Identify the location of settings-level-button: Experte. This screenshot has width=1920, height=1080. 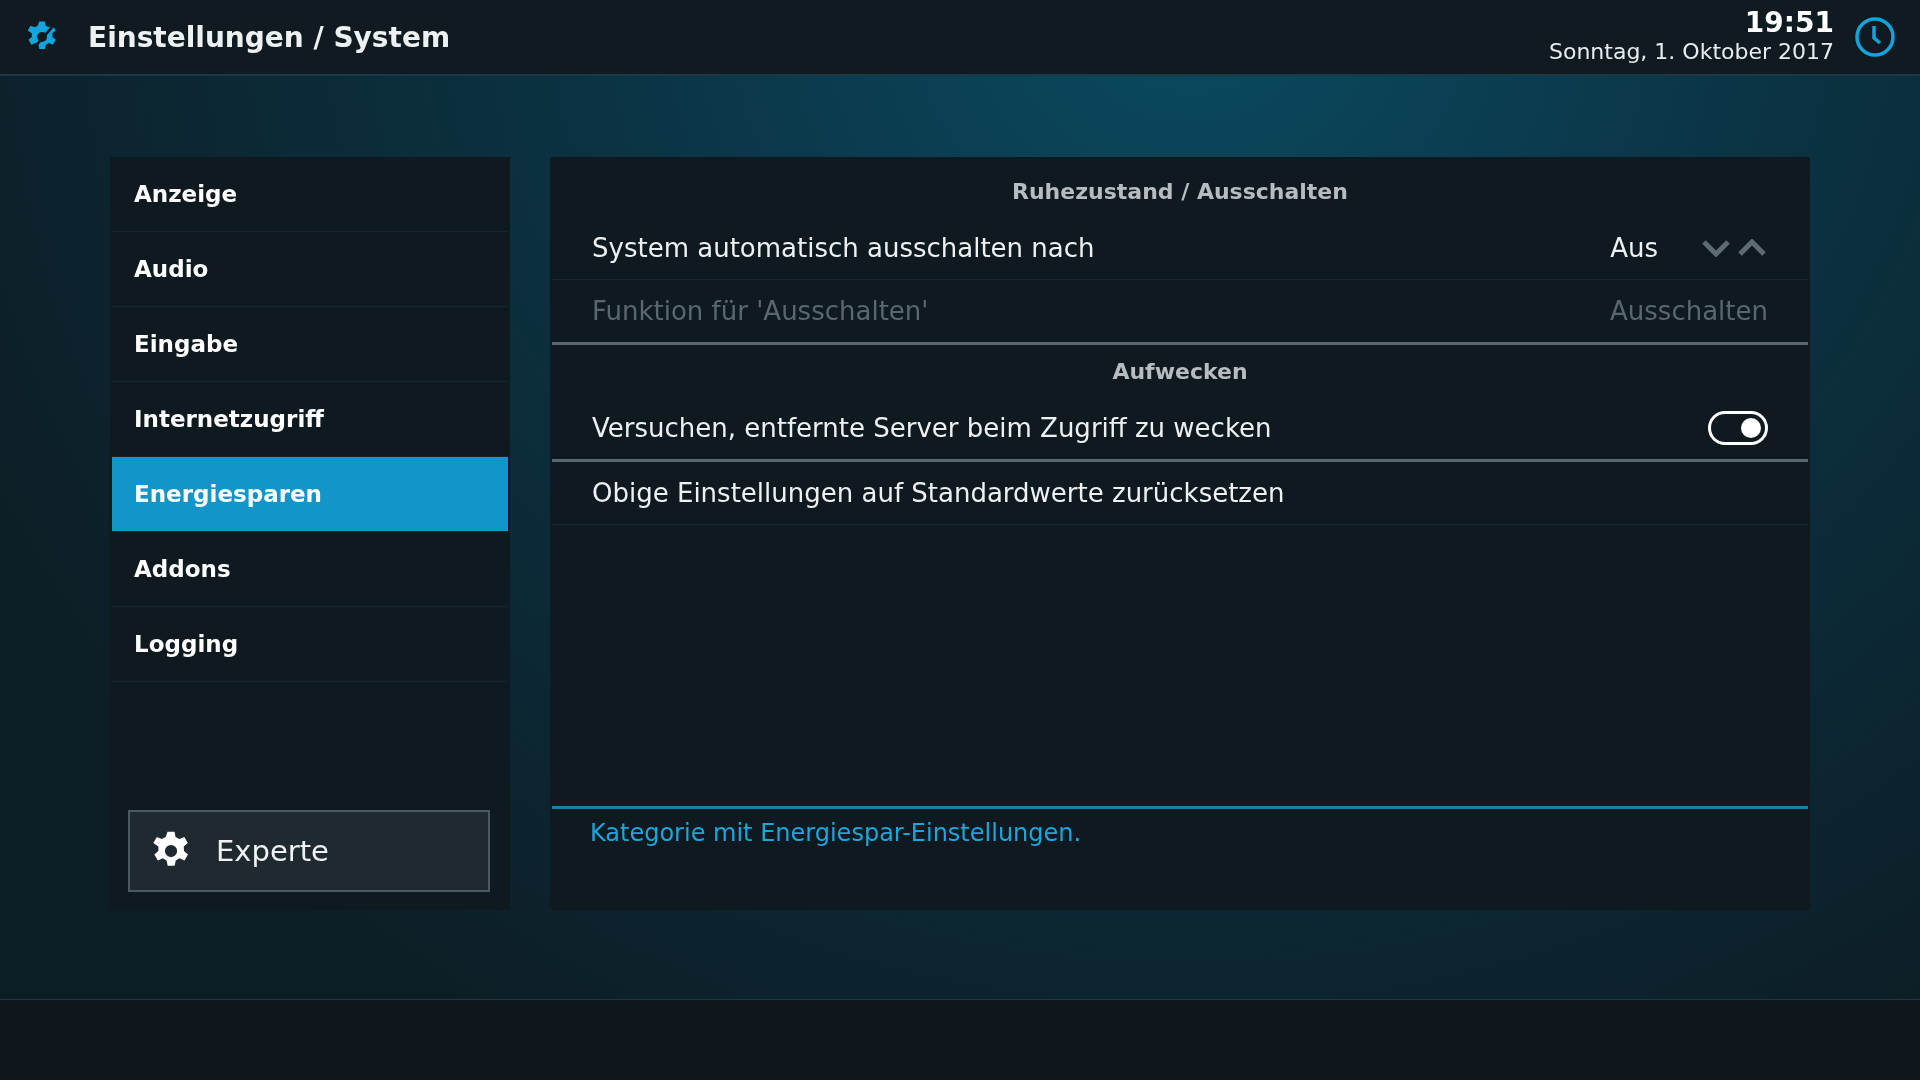
(309, 851).